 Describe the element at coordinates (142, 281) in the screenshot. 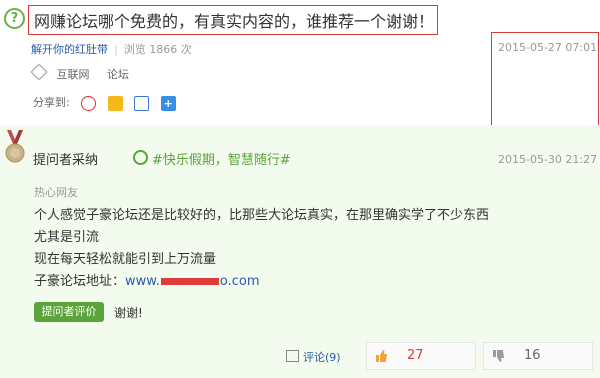

I see `url-prefix: www.` at that location.